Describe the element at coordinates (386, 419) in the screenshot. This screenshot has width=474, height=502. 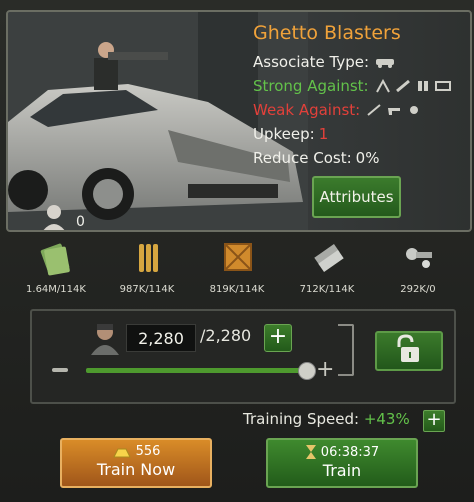
I see `training-speed-value: +43%` at that location.